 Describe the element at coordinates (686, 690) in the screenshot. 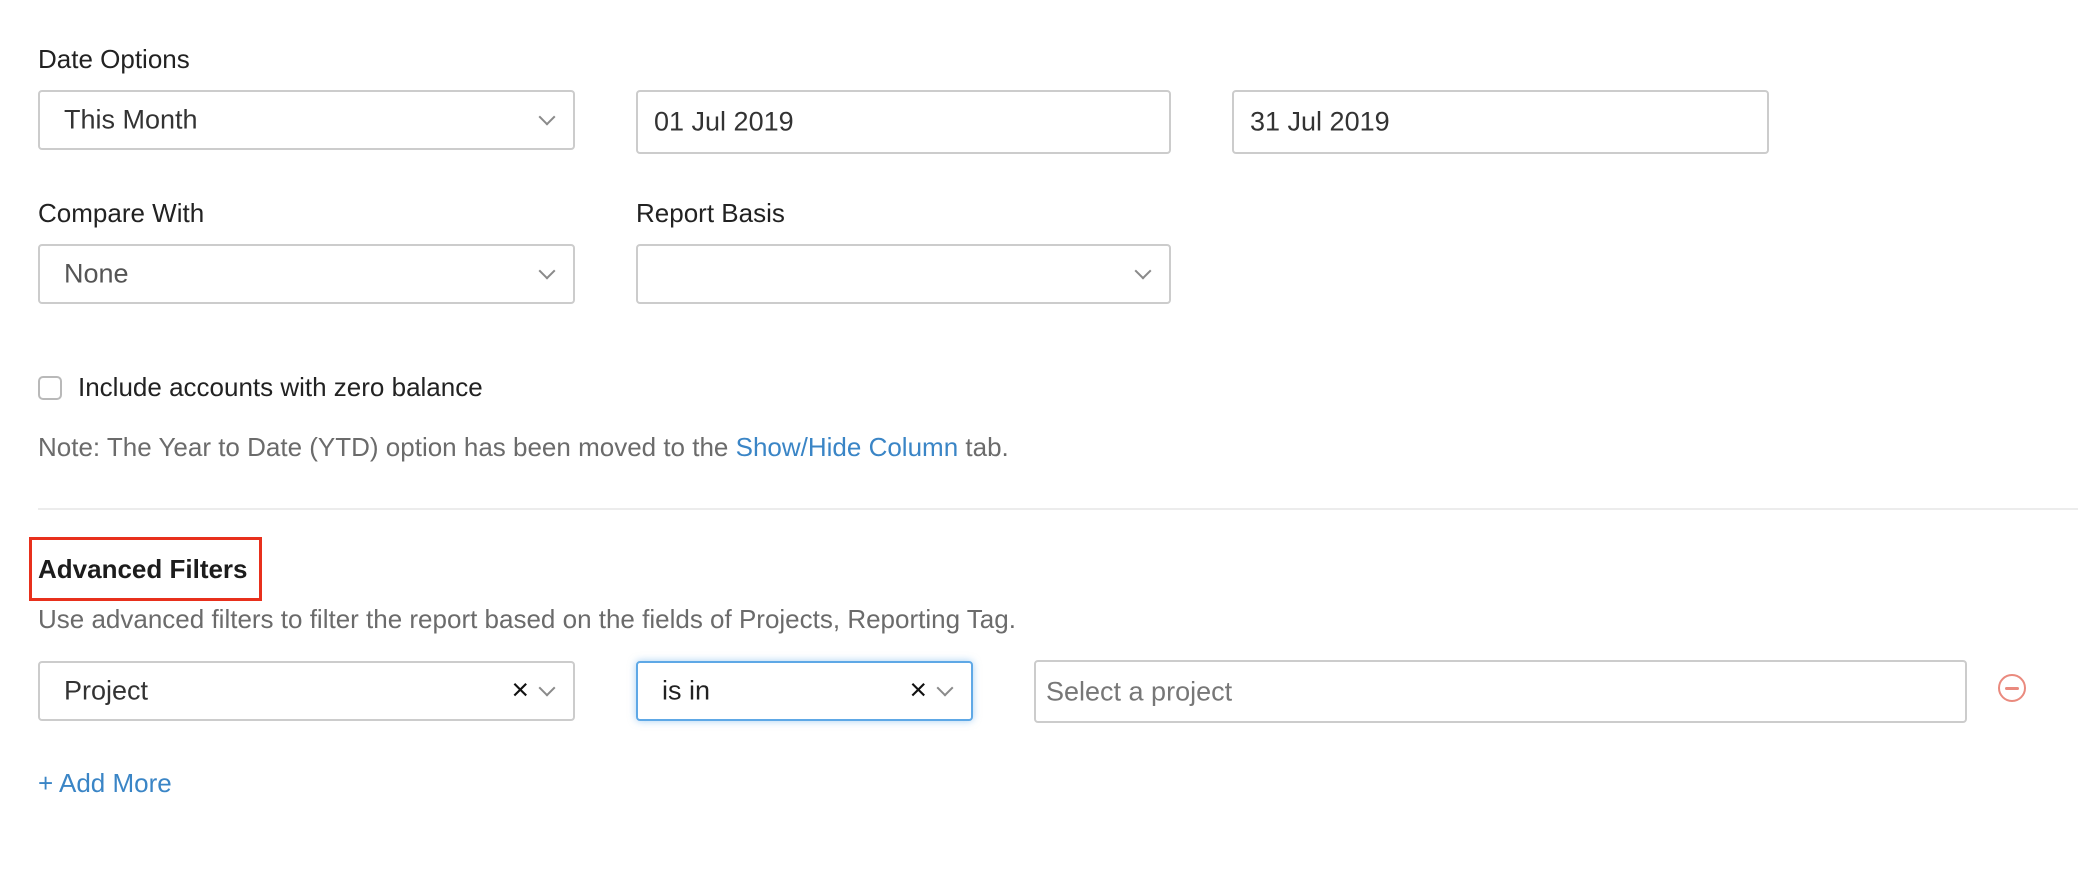

I see `filter-operator-value: is in` at that location.